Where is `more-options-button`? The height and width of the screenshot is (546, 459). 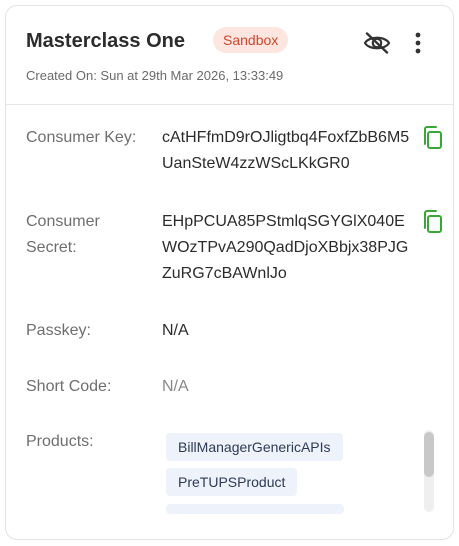 more-options-button is located at coordinates (418, 43).